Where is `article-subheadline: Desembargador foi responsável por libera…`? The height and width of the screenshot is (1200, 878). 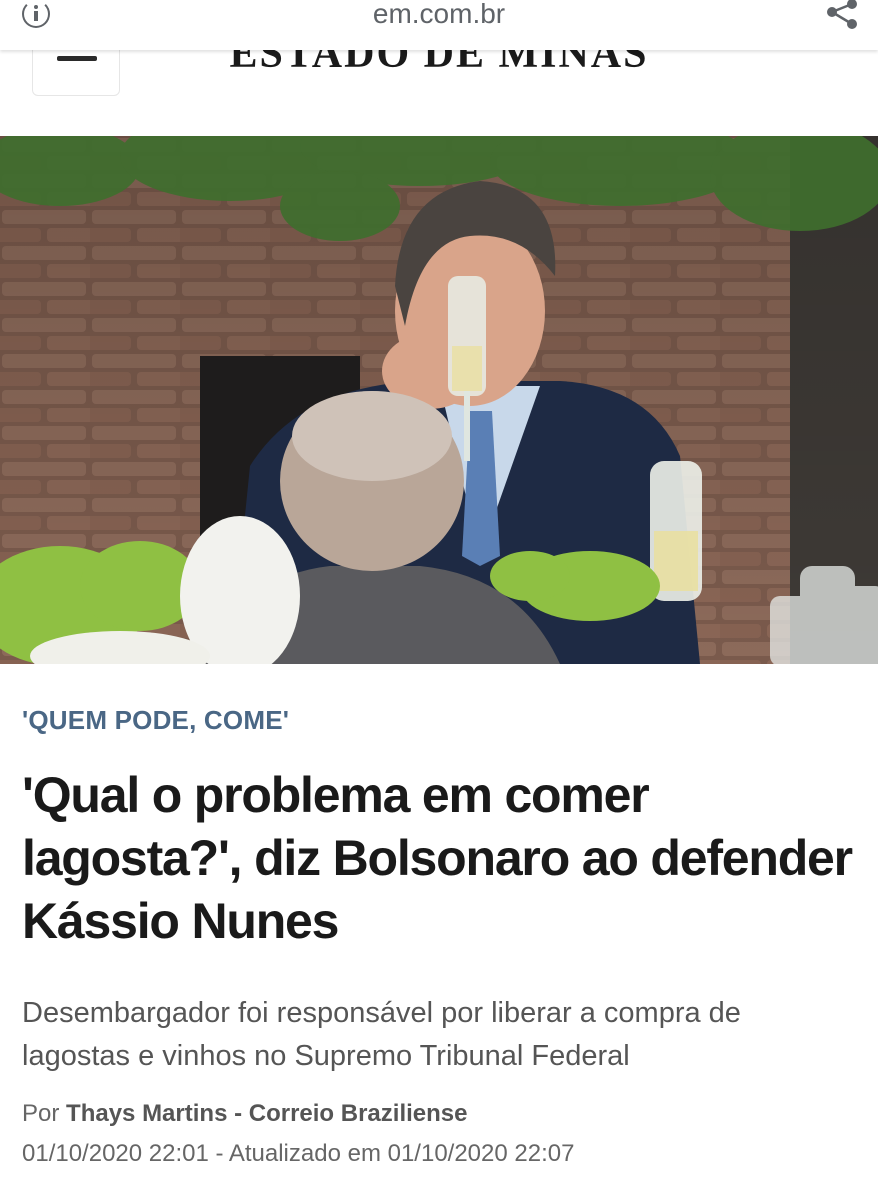
article-subheadline: Desembargador foi responsável por libera… is located at coordinates (381, 1034).